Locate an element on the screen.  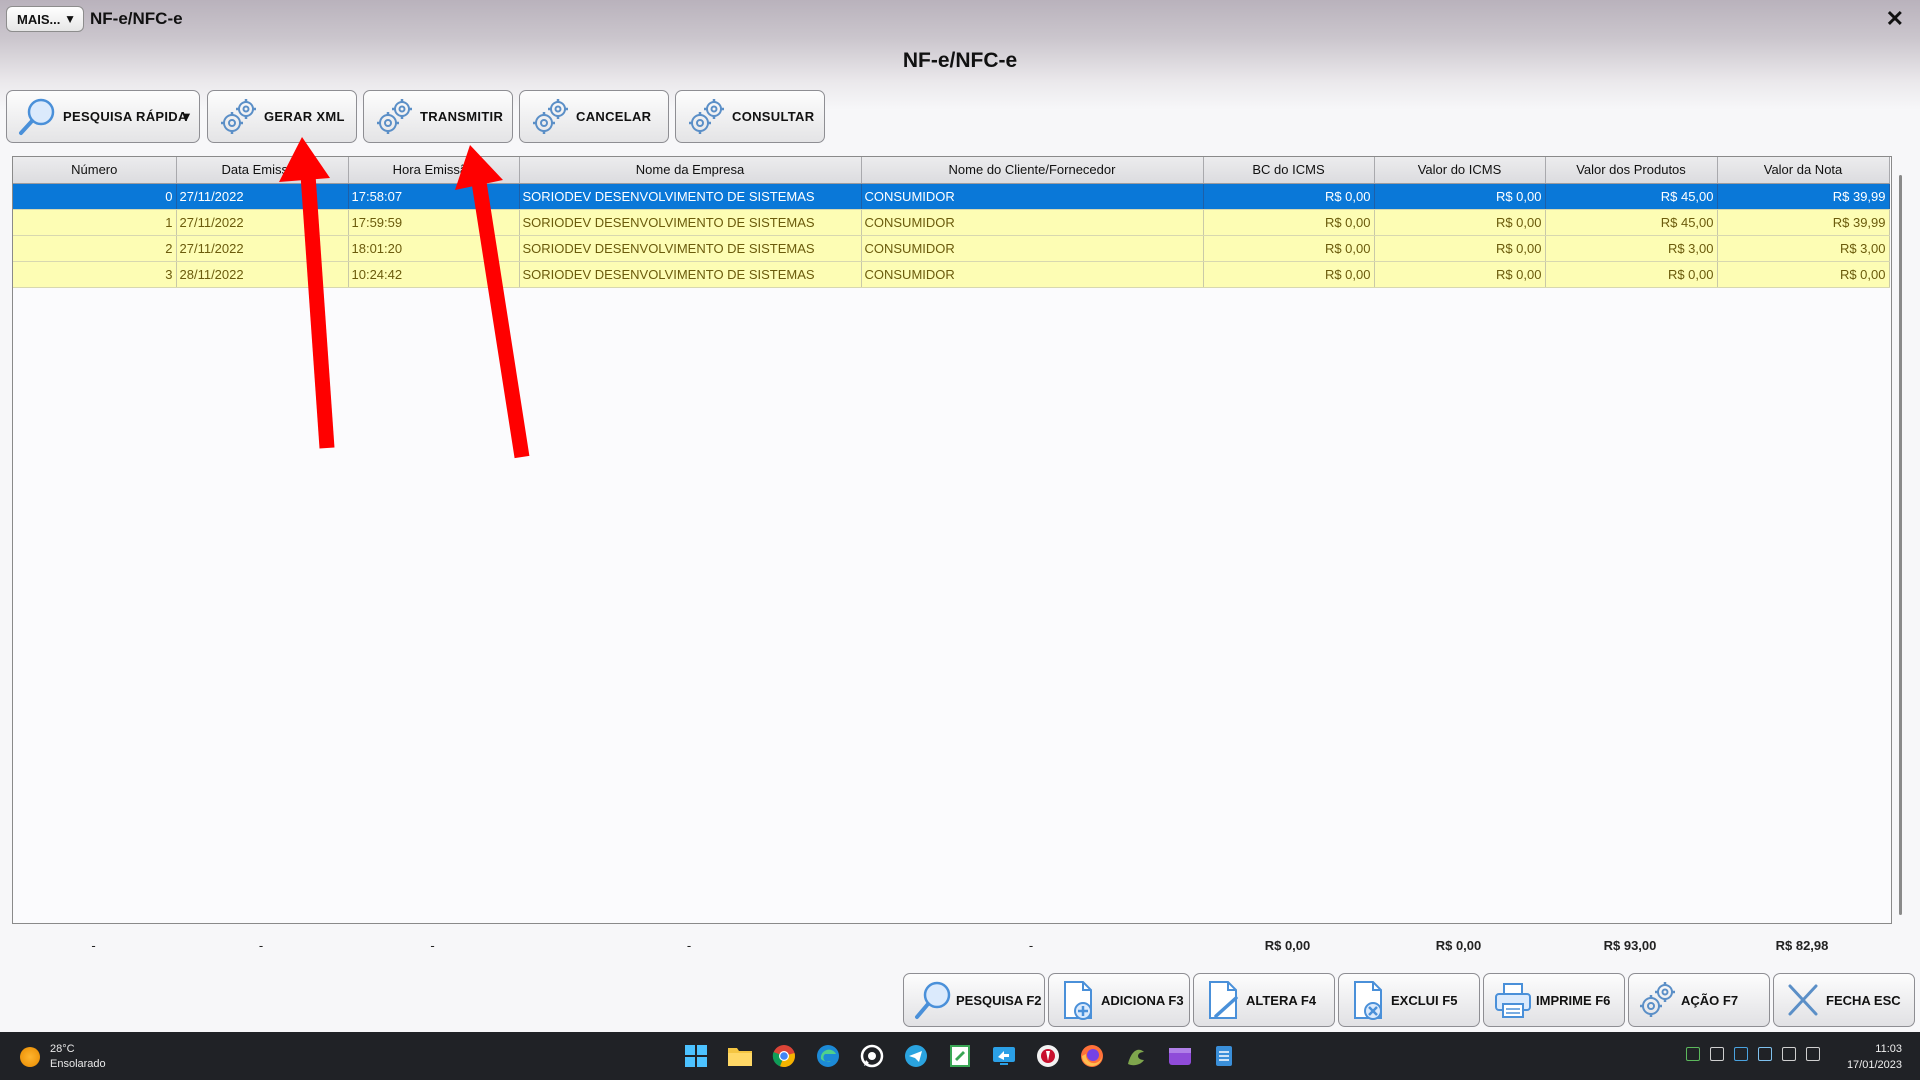
taskbar: 28°C Ensolarado 11:03 17/01/2023 is located at coordinates (960, 1056).